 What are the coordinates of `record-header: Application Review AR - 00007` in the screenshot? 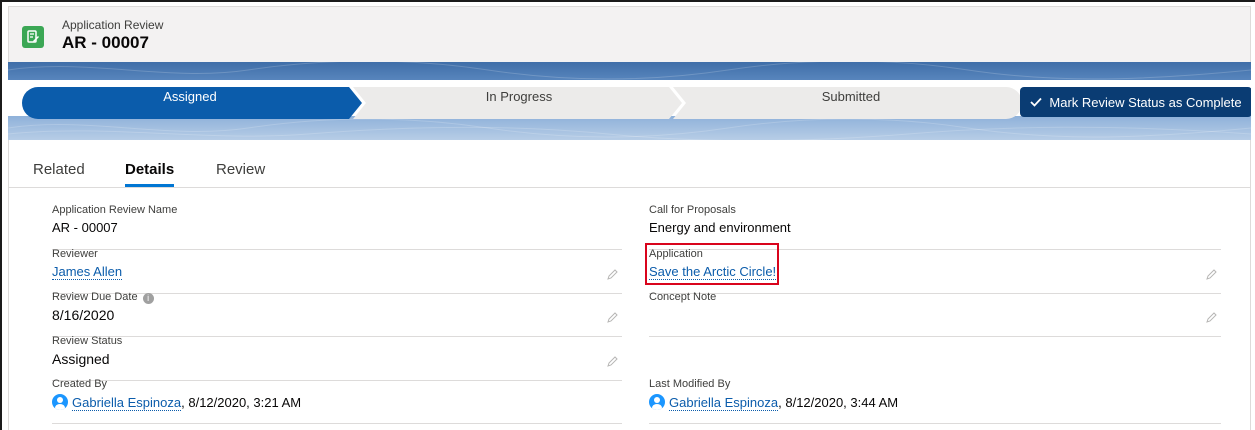 It's located at (629, 34).